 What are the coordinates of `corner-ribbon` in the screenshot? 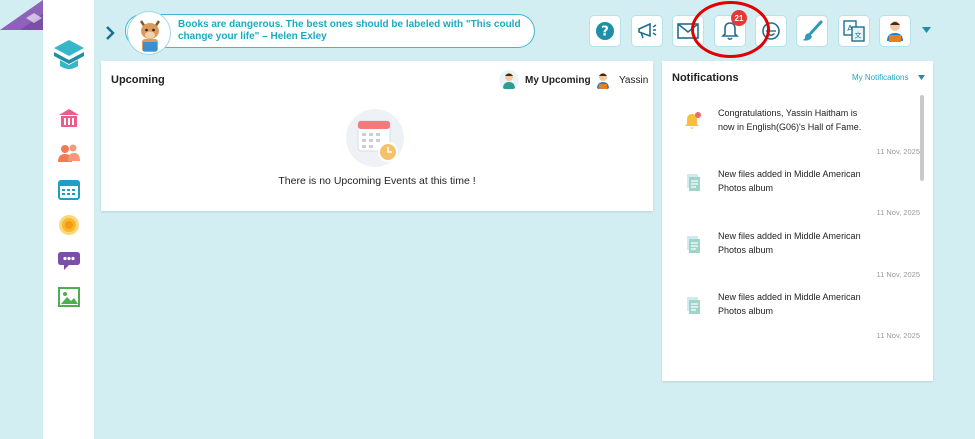 It's located at (21, 15).